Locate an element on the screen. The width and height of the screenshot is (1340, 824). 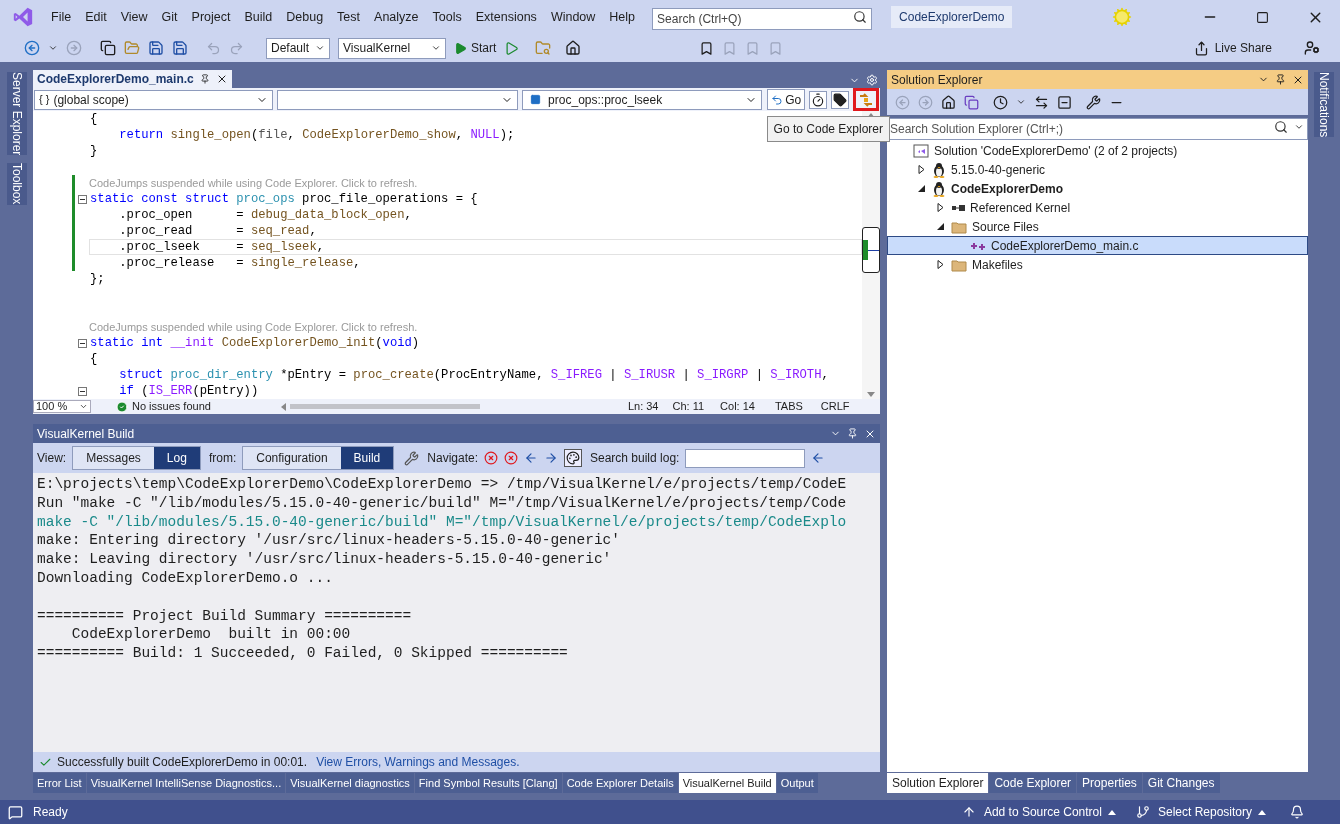
switch-view-icon is located at coordinates (971, 102).